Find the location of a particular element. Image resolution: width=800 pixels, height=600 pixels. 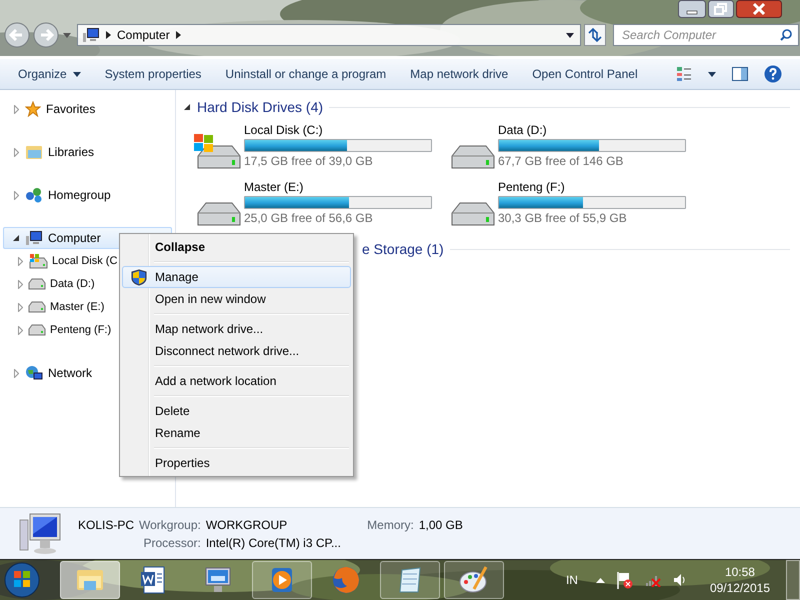

search-input: Search Computer is located at coordinates (699, 35).